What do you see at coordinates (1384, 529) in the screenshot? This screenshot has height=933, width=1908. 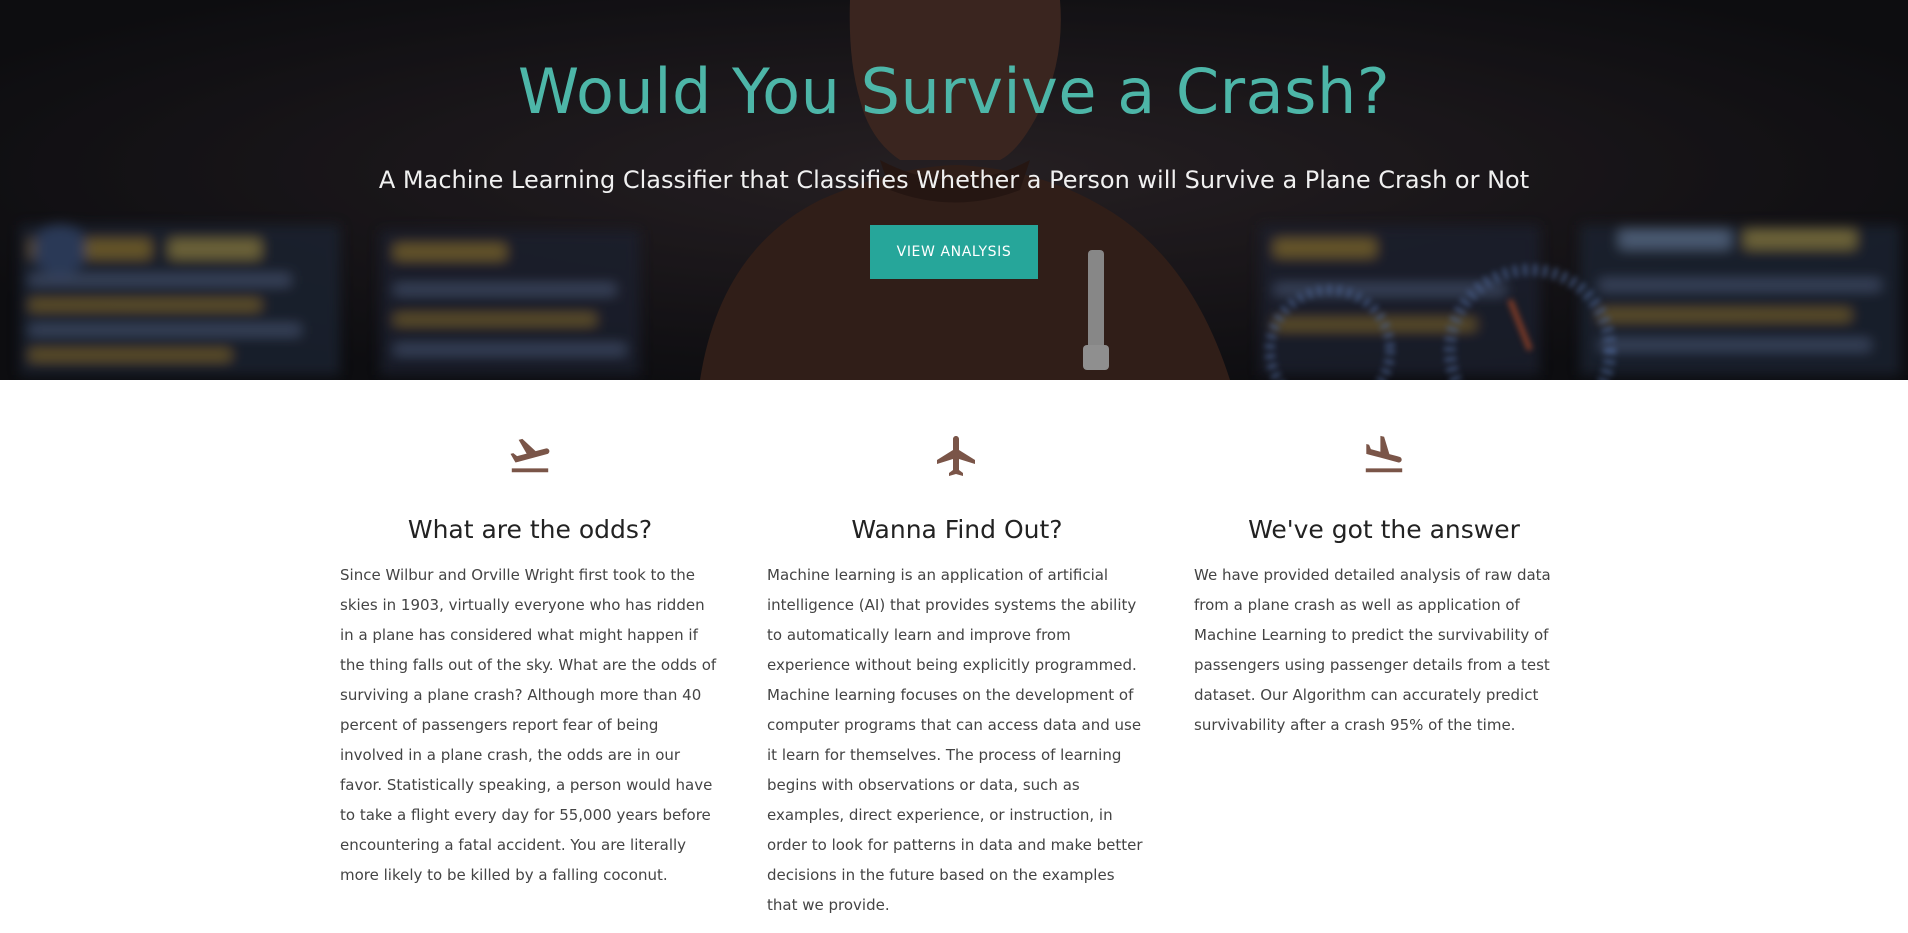 I see `feature-heading: We've got the answer` at bounding box center [1384, 529].